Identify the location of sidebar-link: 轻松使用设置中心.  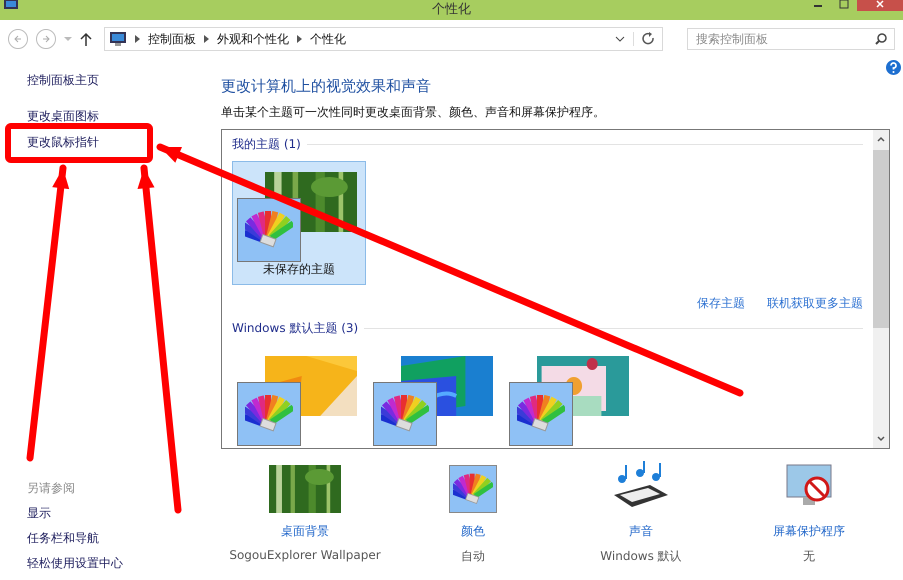
(124, 567).